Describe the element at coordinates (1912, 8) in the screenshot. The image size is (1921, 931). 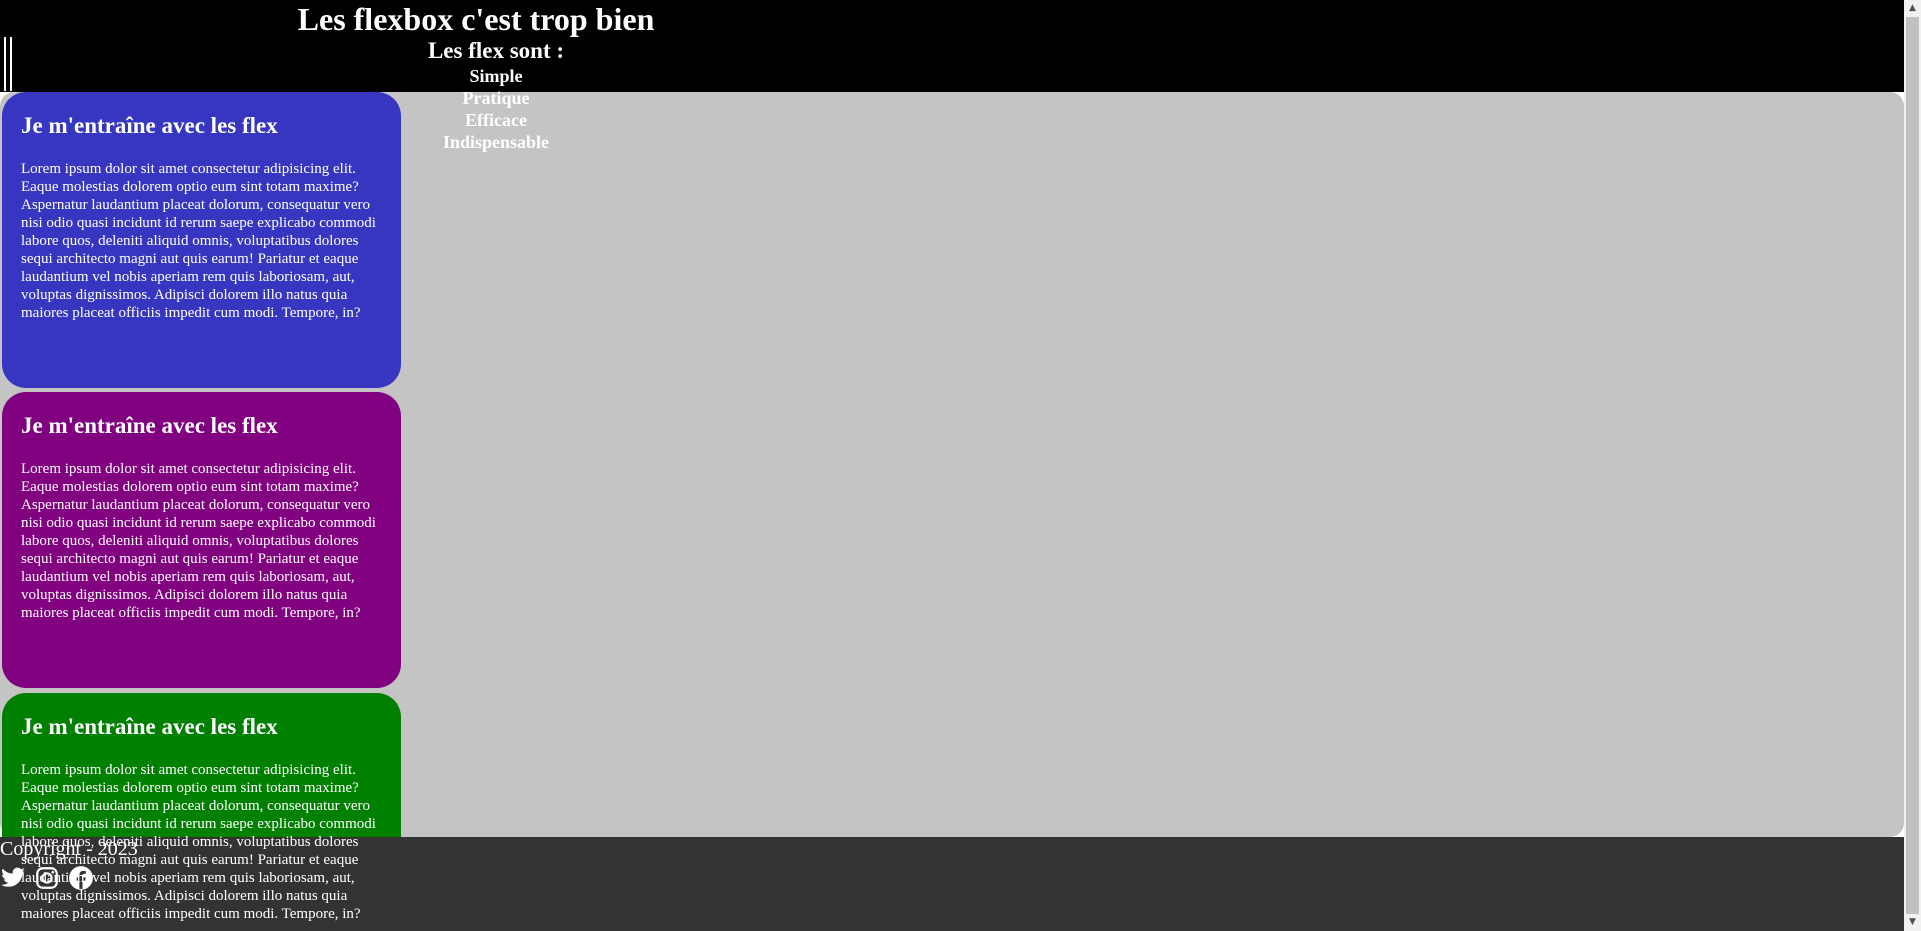
I see `scroll-up-arrow-icon: ▲` at that location.